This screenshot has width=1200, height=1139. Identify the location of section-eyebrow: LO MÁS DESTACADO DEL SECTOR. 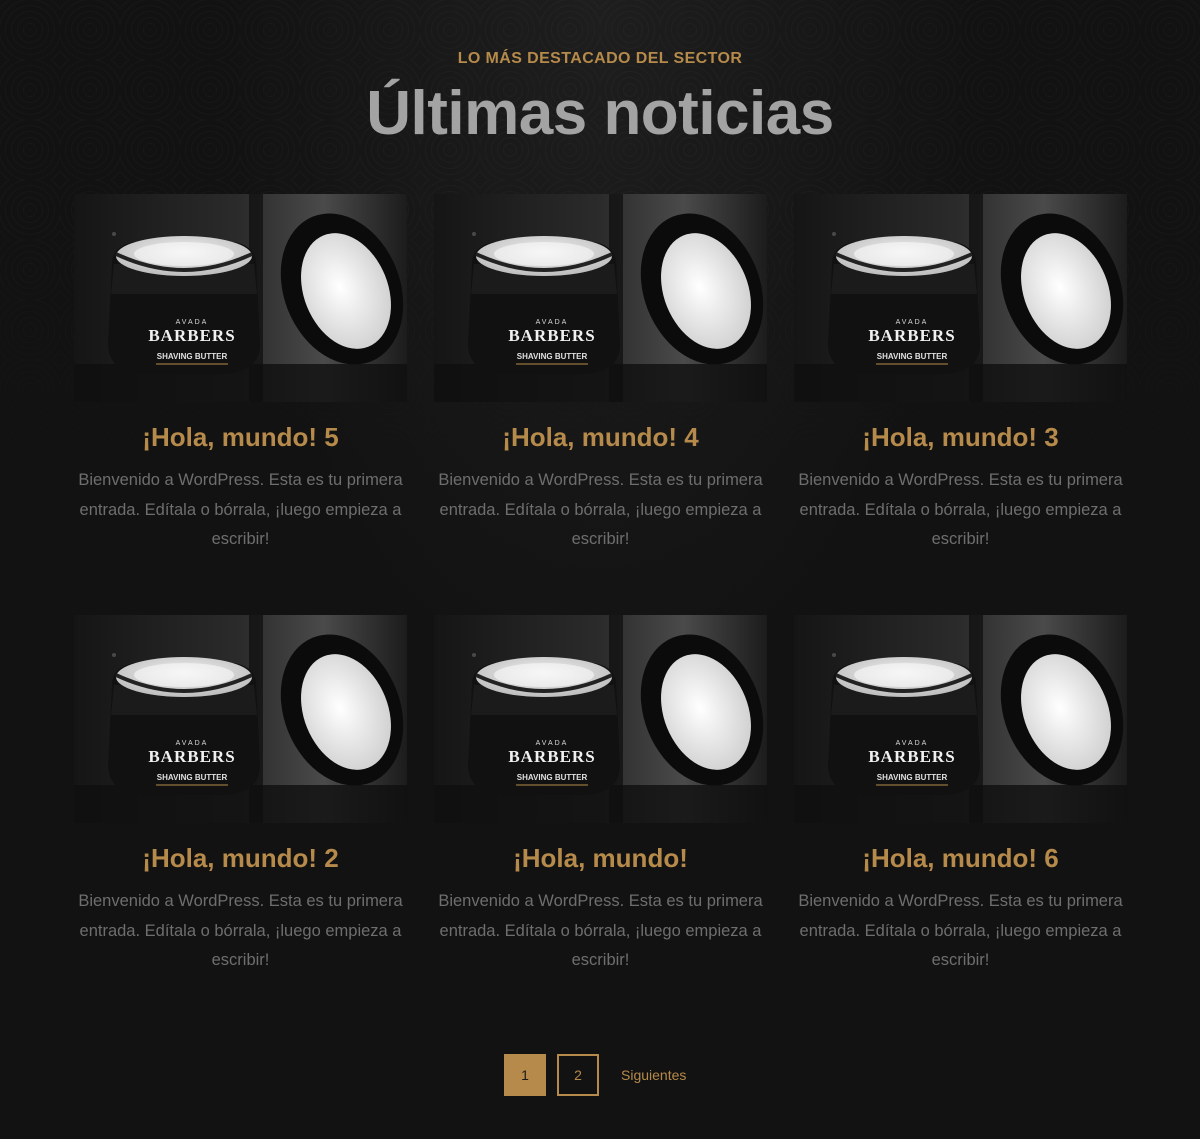
(600, 58).